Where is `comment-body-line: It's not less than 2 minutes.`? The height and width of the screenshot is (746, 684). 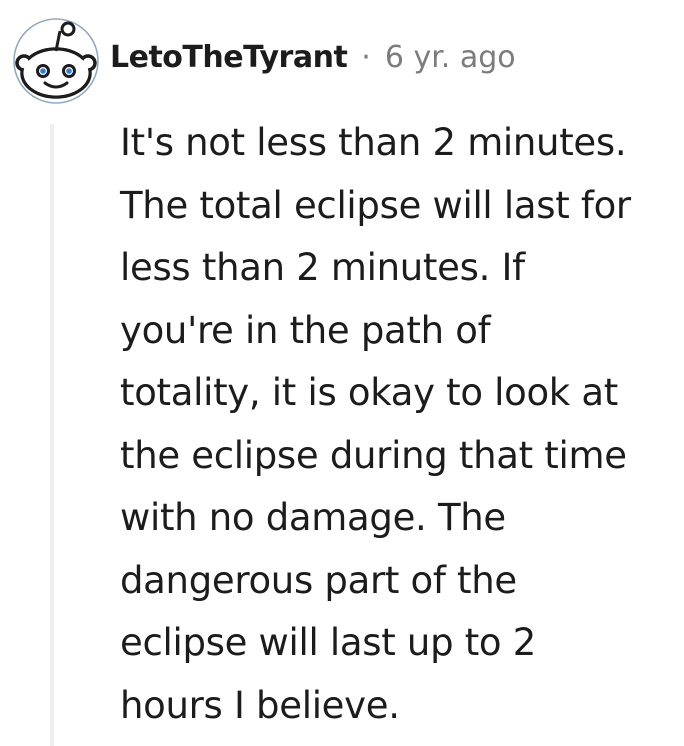 comment-body-line: It's not less than 2 minutes. is located at coordinates (373, 142).